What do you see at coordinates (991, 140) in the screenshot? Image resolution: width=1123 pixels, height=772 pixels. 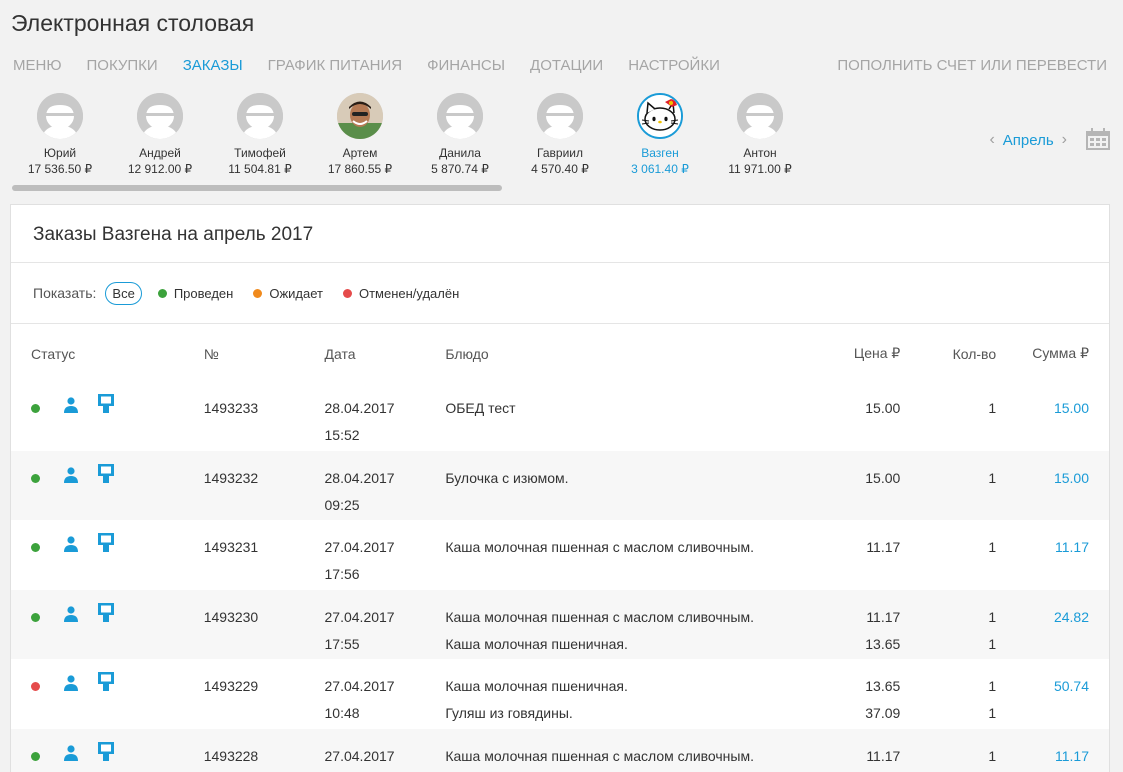 I see `prev-month-button: ‹` at bounding box center [991, 140].